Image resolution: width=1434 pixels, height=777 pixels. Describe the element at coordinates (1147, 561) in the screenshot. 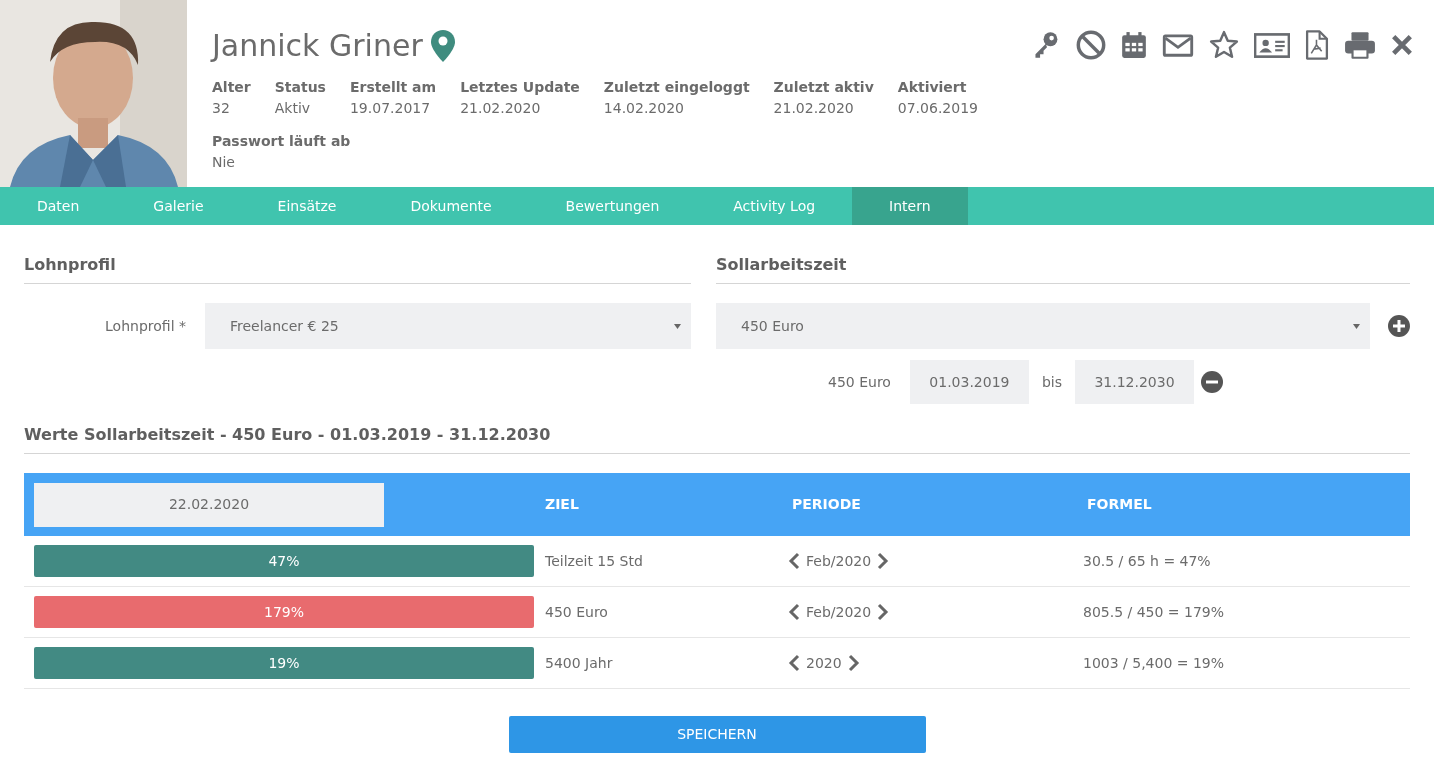

I see `table-cell-text: 30.5 / 65 h = 47%` at that location.